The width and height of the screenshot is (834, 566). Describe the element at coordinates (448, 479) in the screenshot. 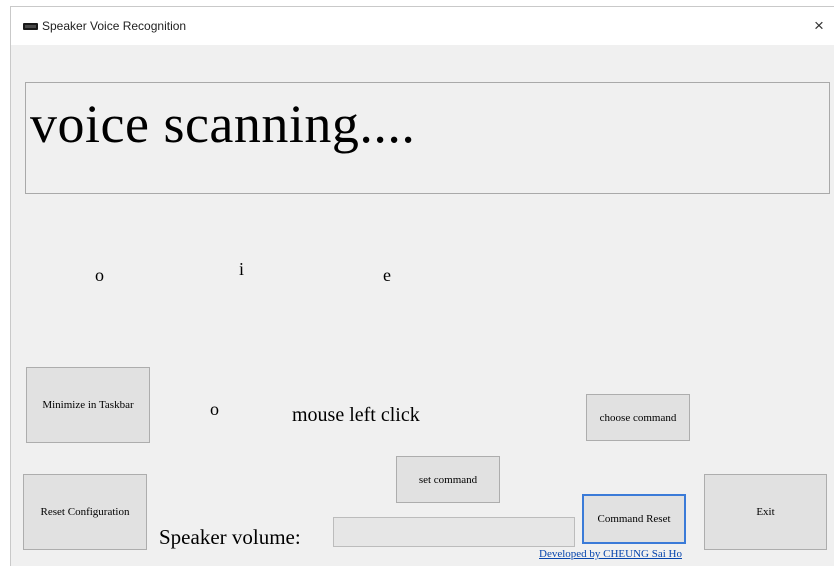

I see `set-command-button: set command` at that location.